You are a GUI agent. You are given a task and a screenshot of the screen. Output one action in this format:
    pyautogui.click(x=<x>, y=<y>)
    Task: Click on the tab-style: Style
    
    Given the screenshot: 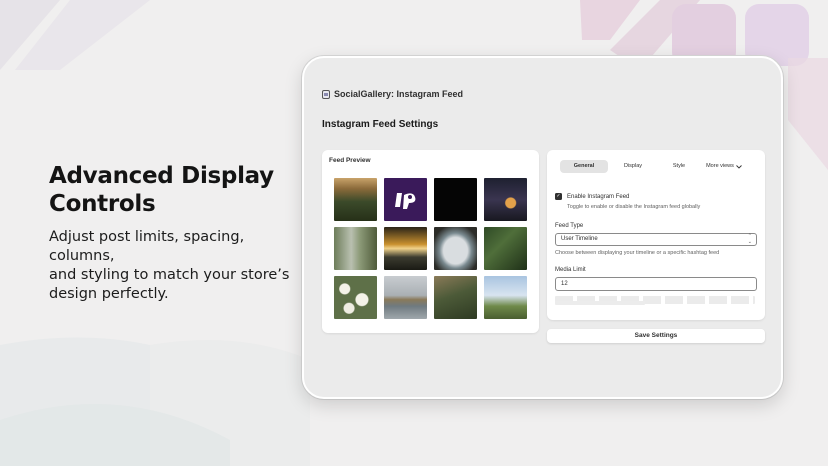 What is the action you would take?
    pyautogui.click(x=679, y=166)
    